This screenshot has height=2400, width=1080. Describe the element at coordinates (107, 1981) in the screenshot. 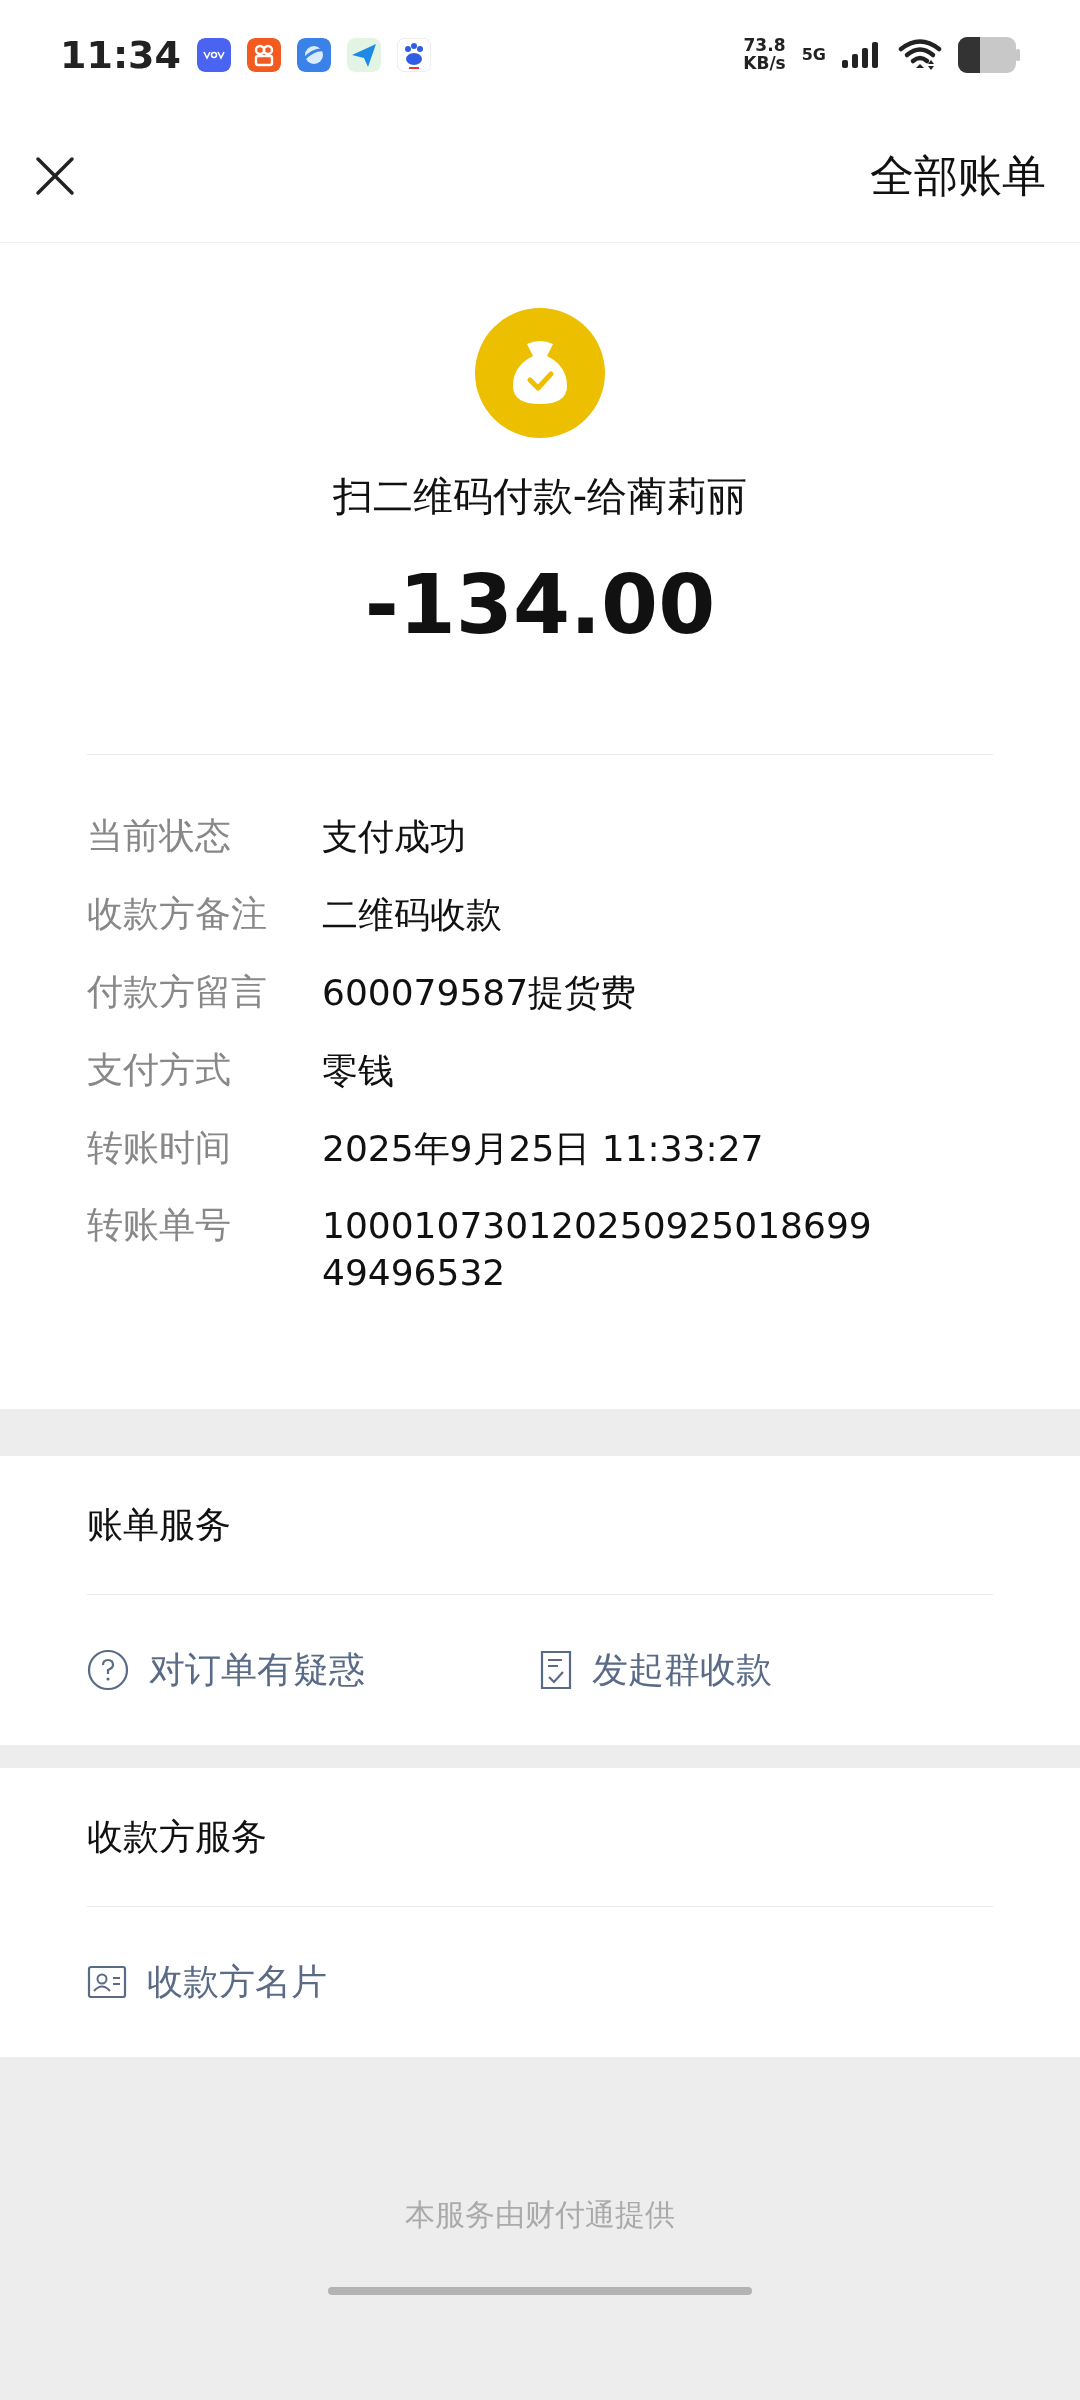

I see `contact-card-icon` at that location.